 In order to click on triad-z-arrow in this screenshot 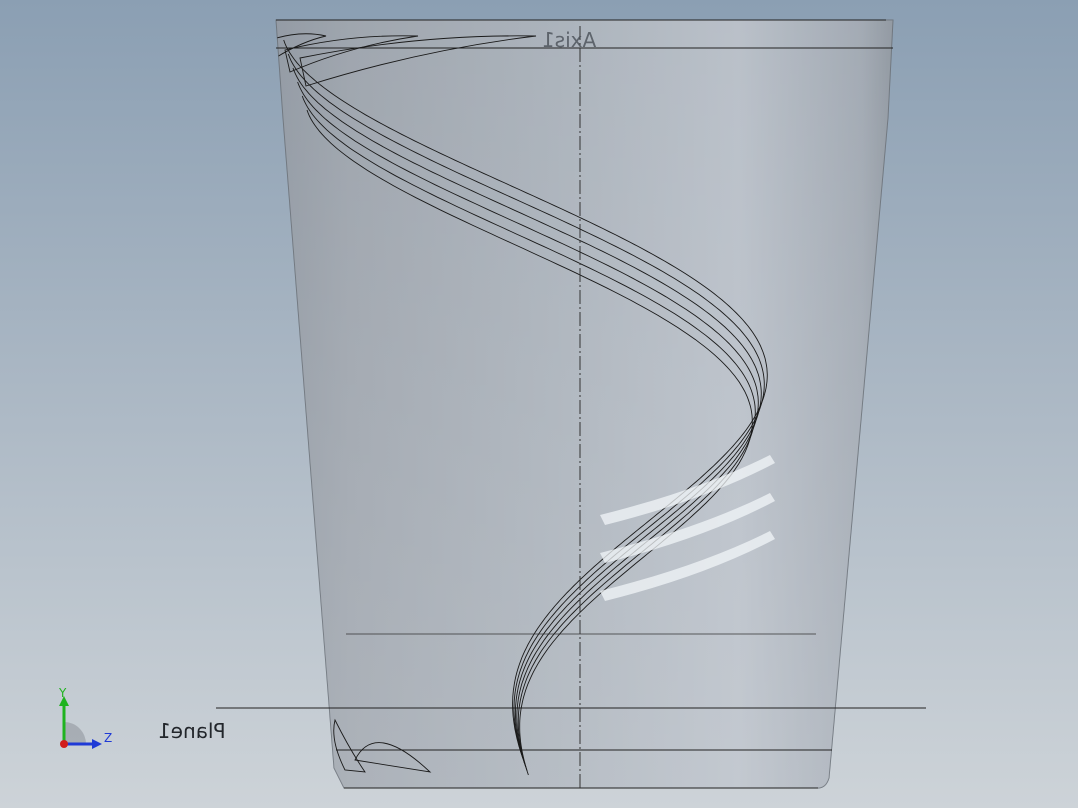, I will do `click(97, 744)`.